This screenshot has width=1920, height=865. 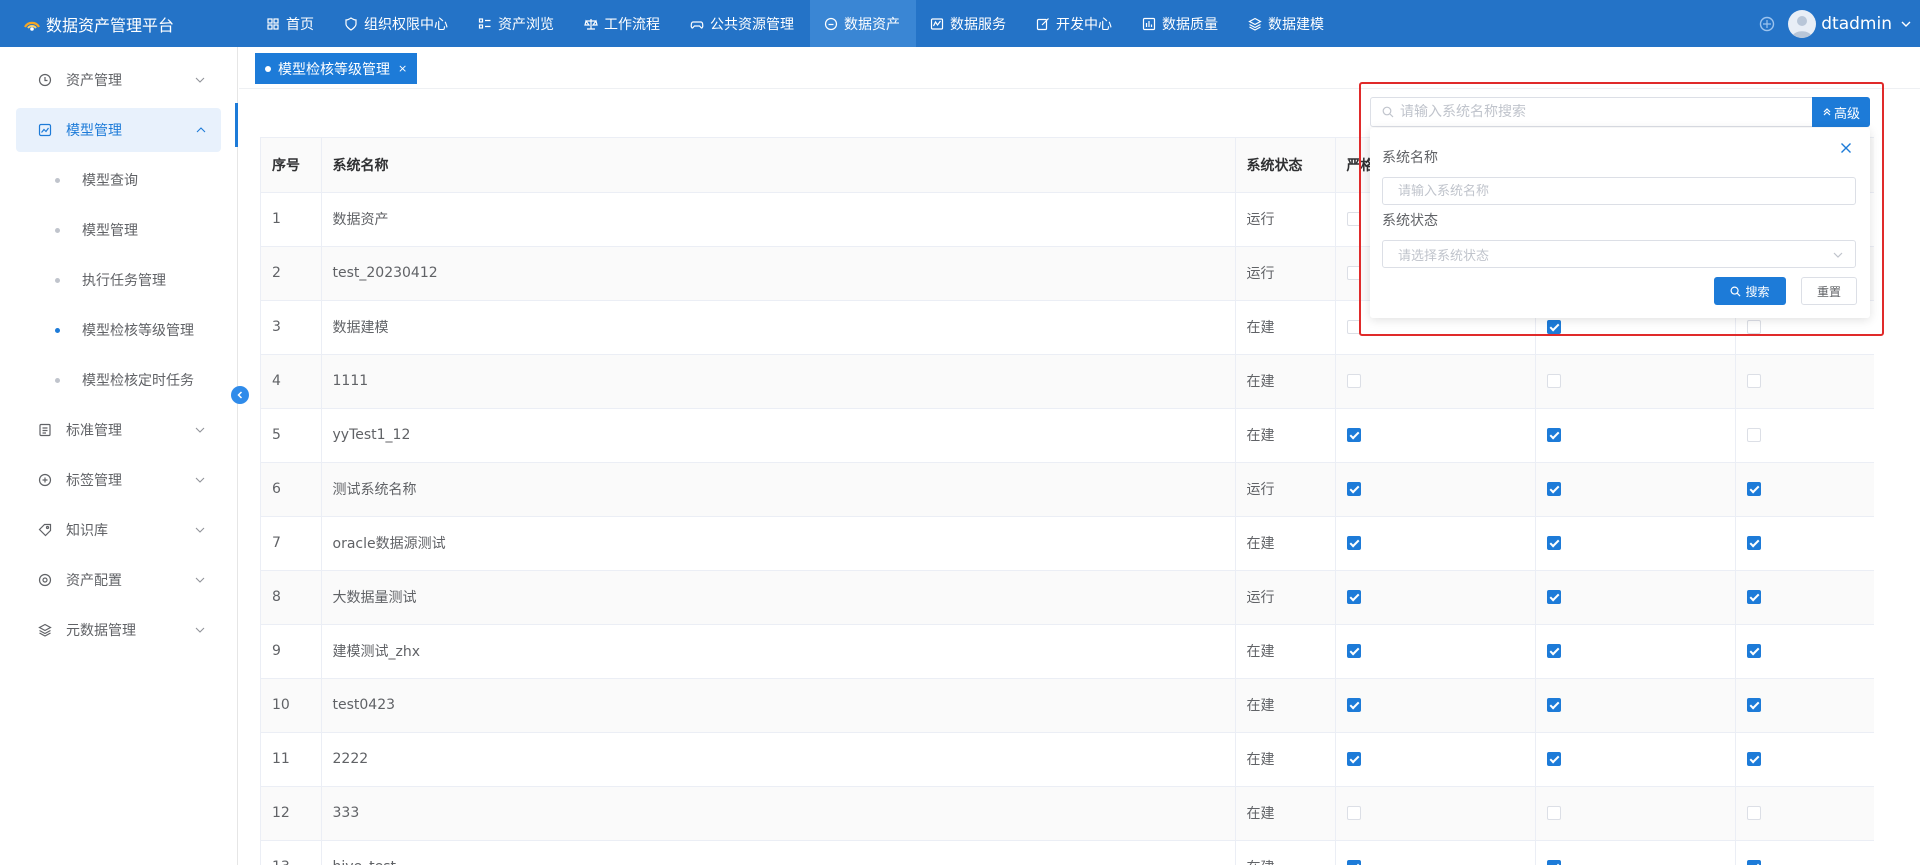 I want to click on sidebar-item-6: 元数据管理, so click(x=118, y=630).